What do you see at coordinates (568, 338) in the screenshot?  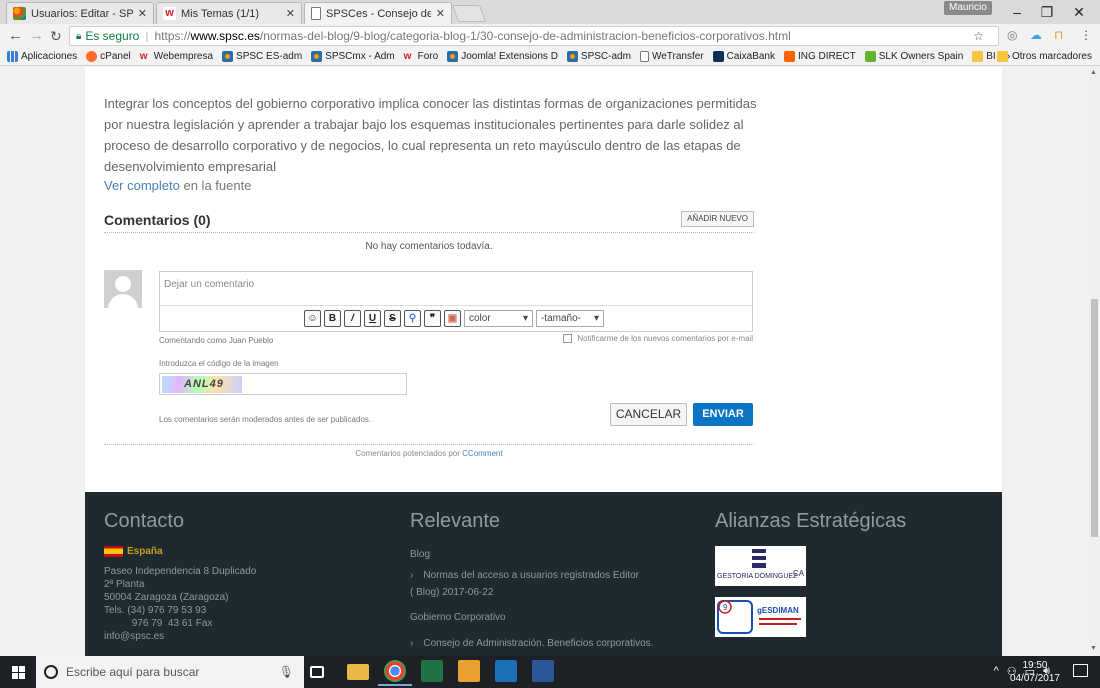 I see `notify-checkbox` at bounding box center [568, 338].